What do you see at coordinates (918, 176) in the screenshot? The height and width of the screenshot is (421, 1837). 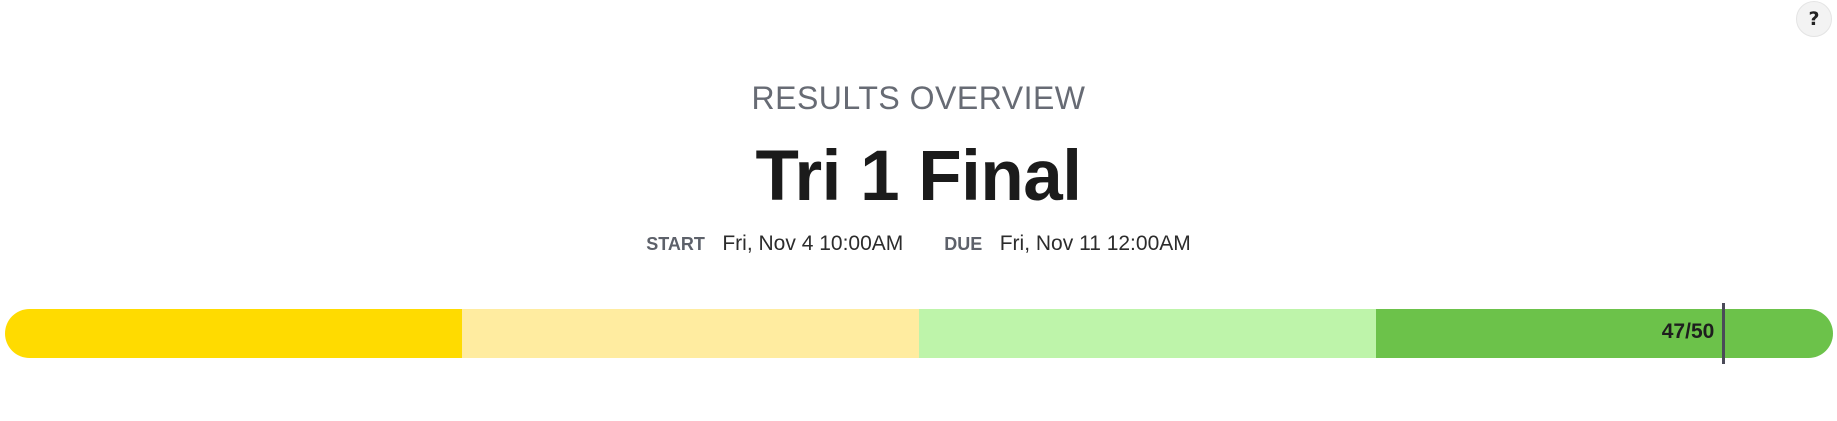 I see `page-title: Tri 1 Final` at bounding box center [918, 176].